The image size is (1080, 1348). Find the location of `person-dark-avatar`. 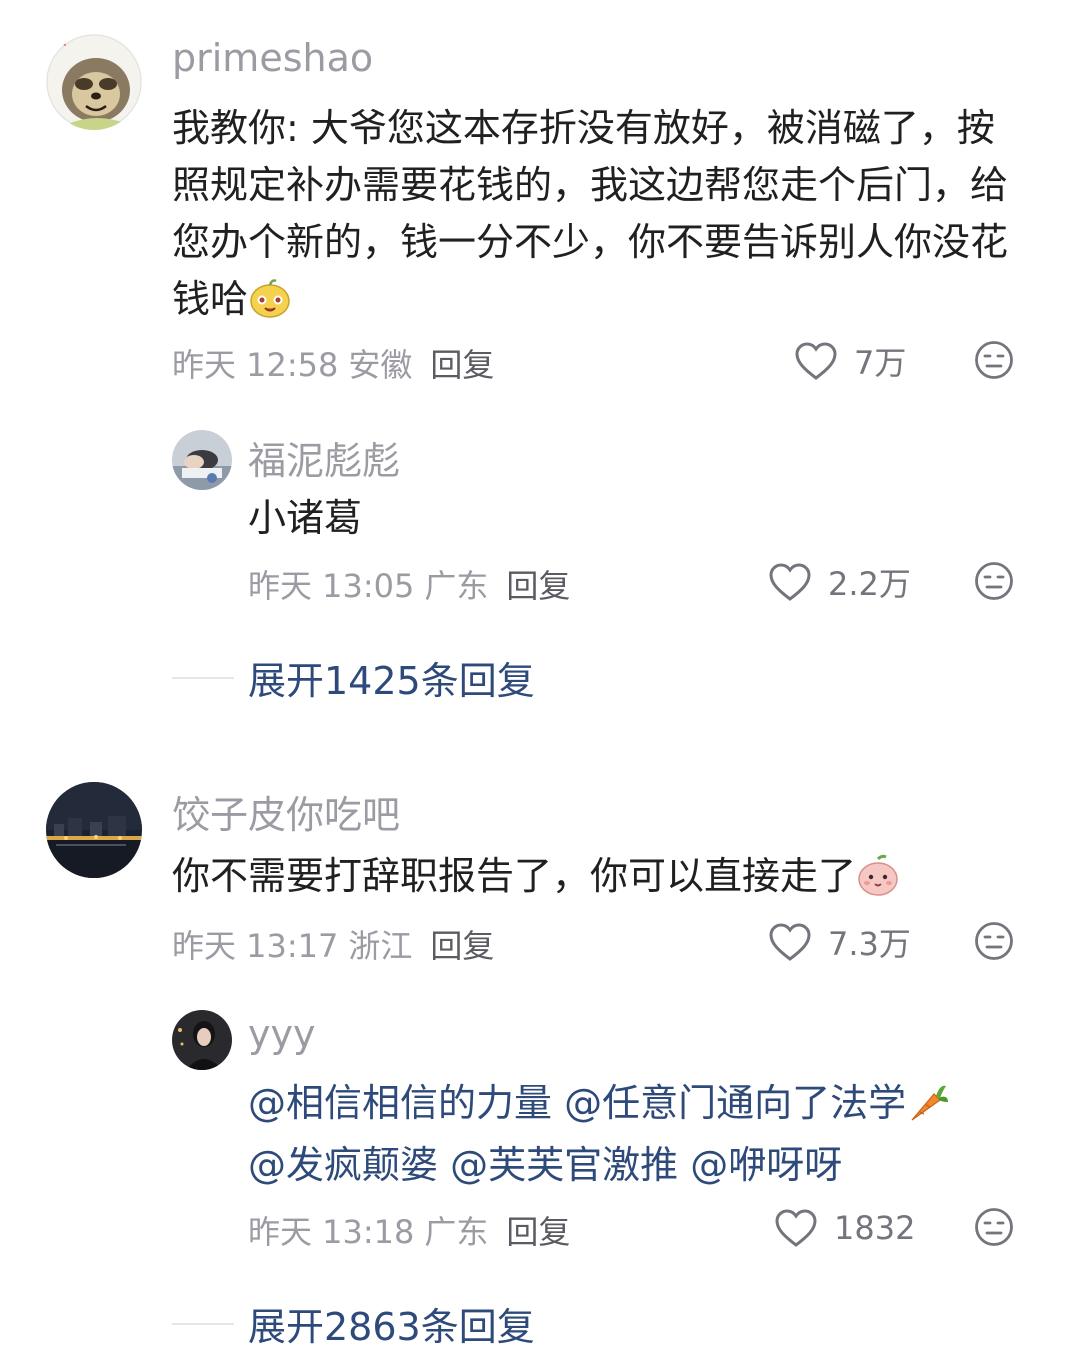

person-dark-avatar is located at coordinates (202, 1040).